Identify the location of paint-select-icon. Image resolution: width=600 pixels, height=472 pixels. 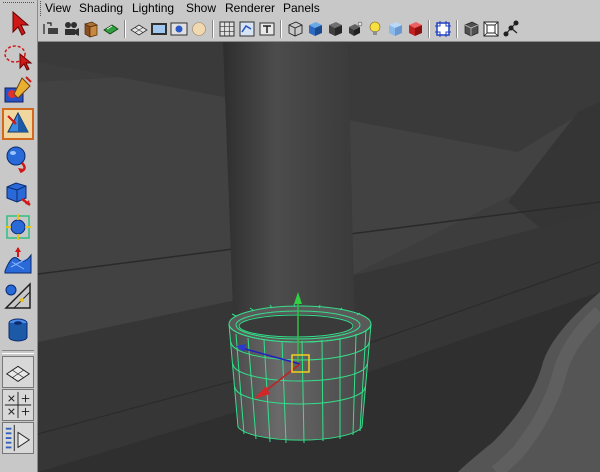
(18, 89).